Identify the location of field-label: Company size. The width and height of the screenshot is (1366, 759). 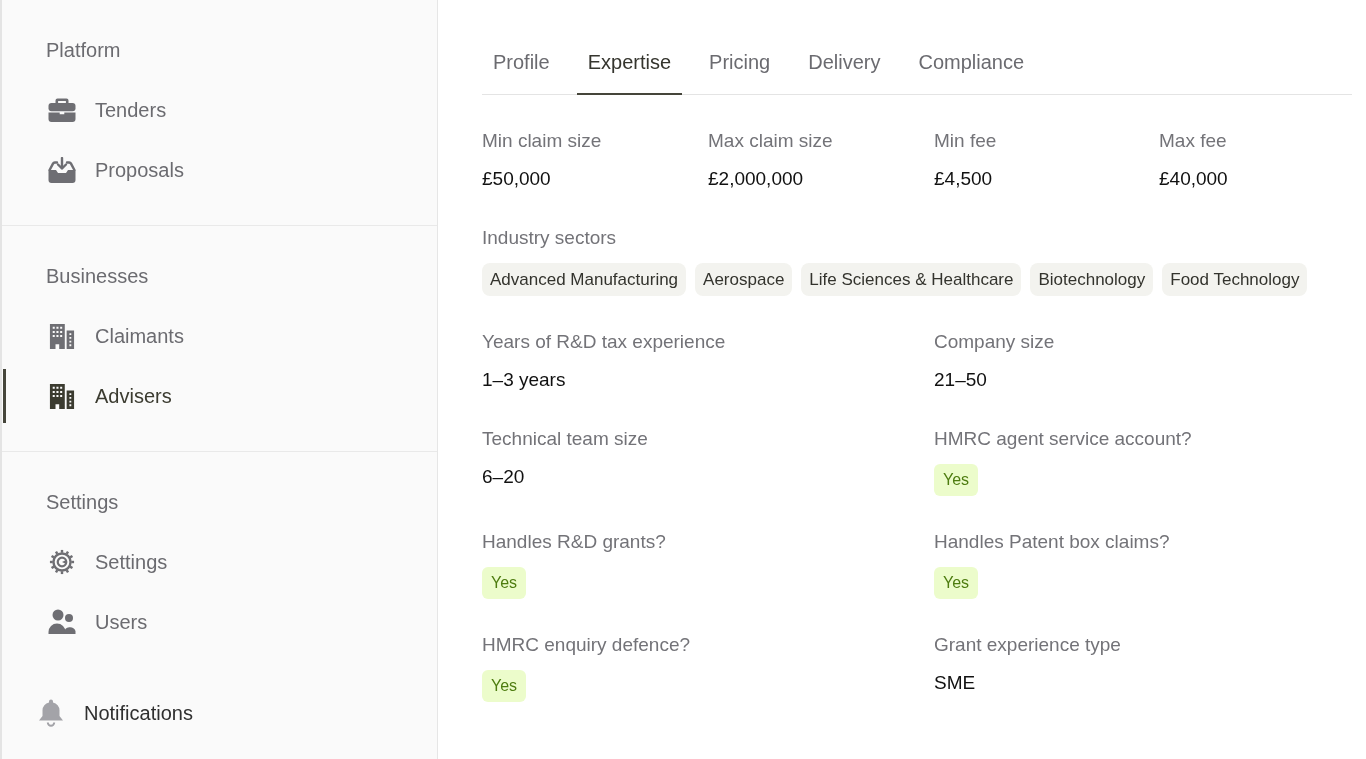
(994, 342).